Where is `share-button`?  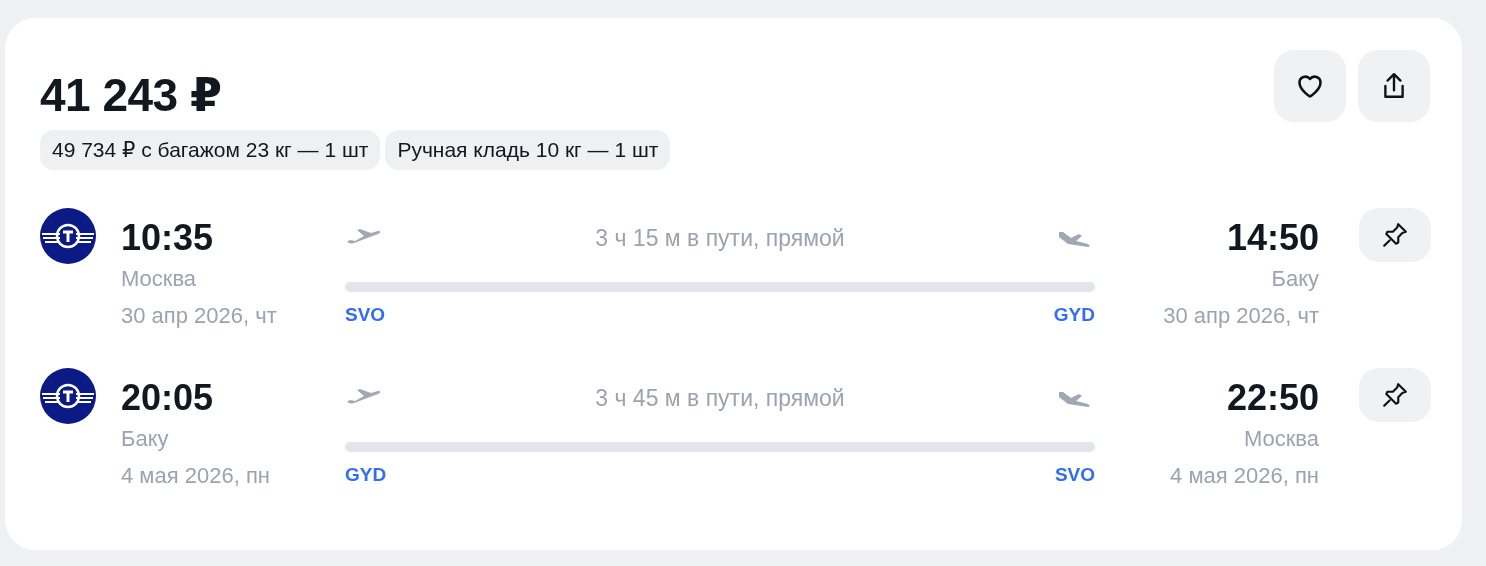
share-button is located at coordinates (1394, 86).